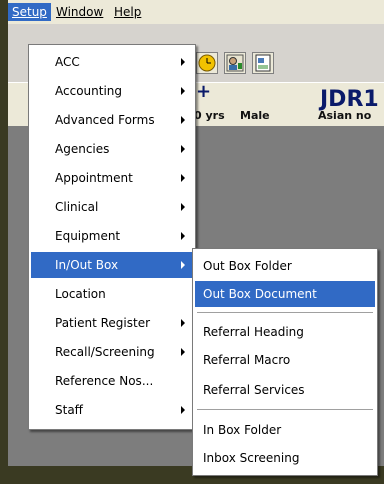  What do you see at coordinates (87, 265) in the screenshot?
I see `menu-item-label: In/Out Box` at bounding box center [87, 265].